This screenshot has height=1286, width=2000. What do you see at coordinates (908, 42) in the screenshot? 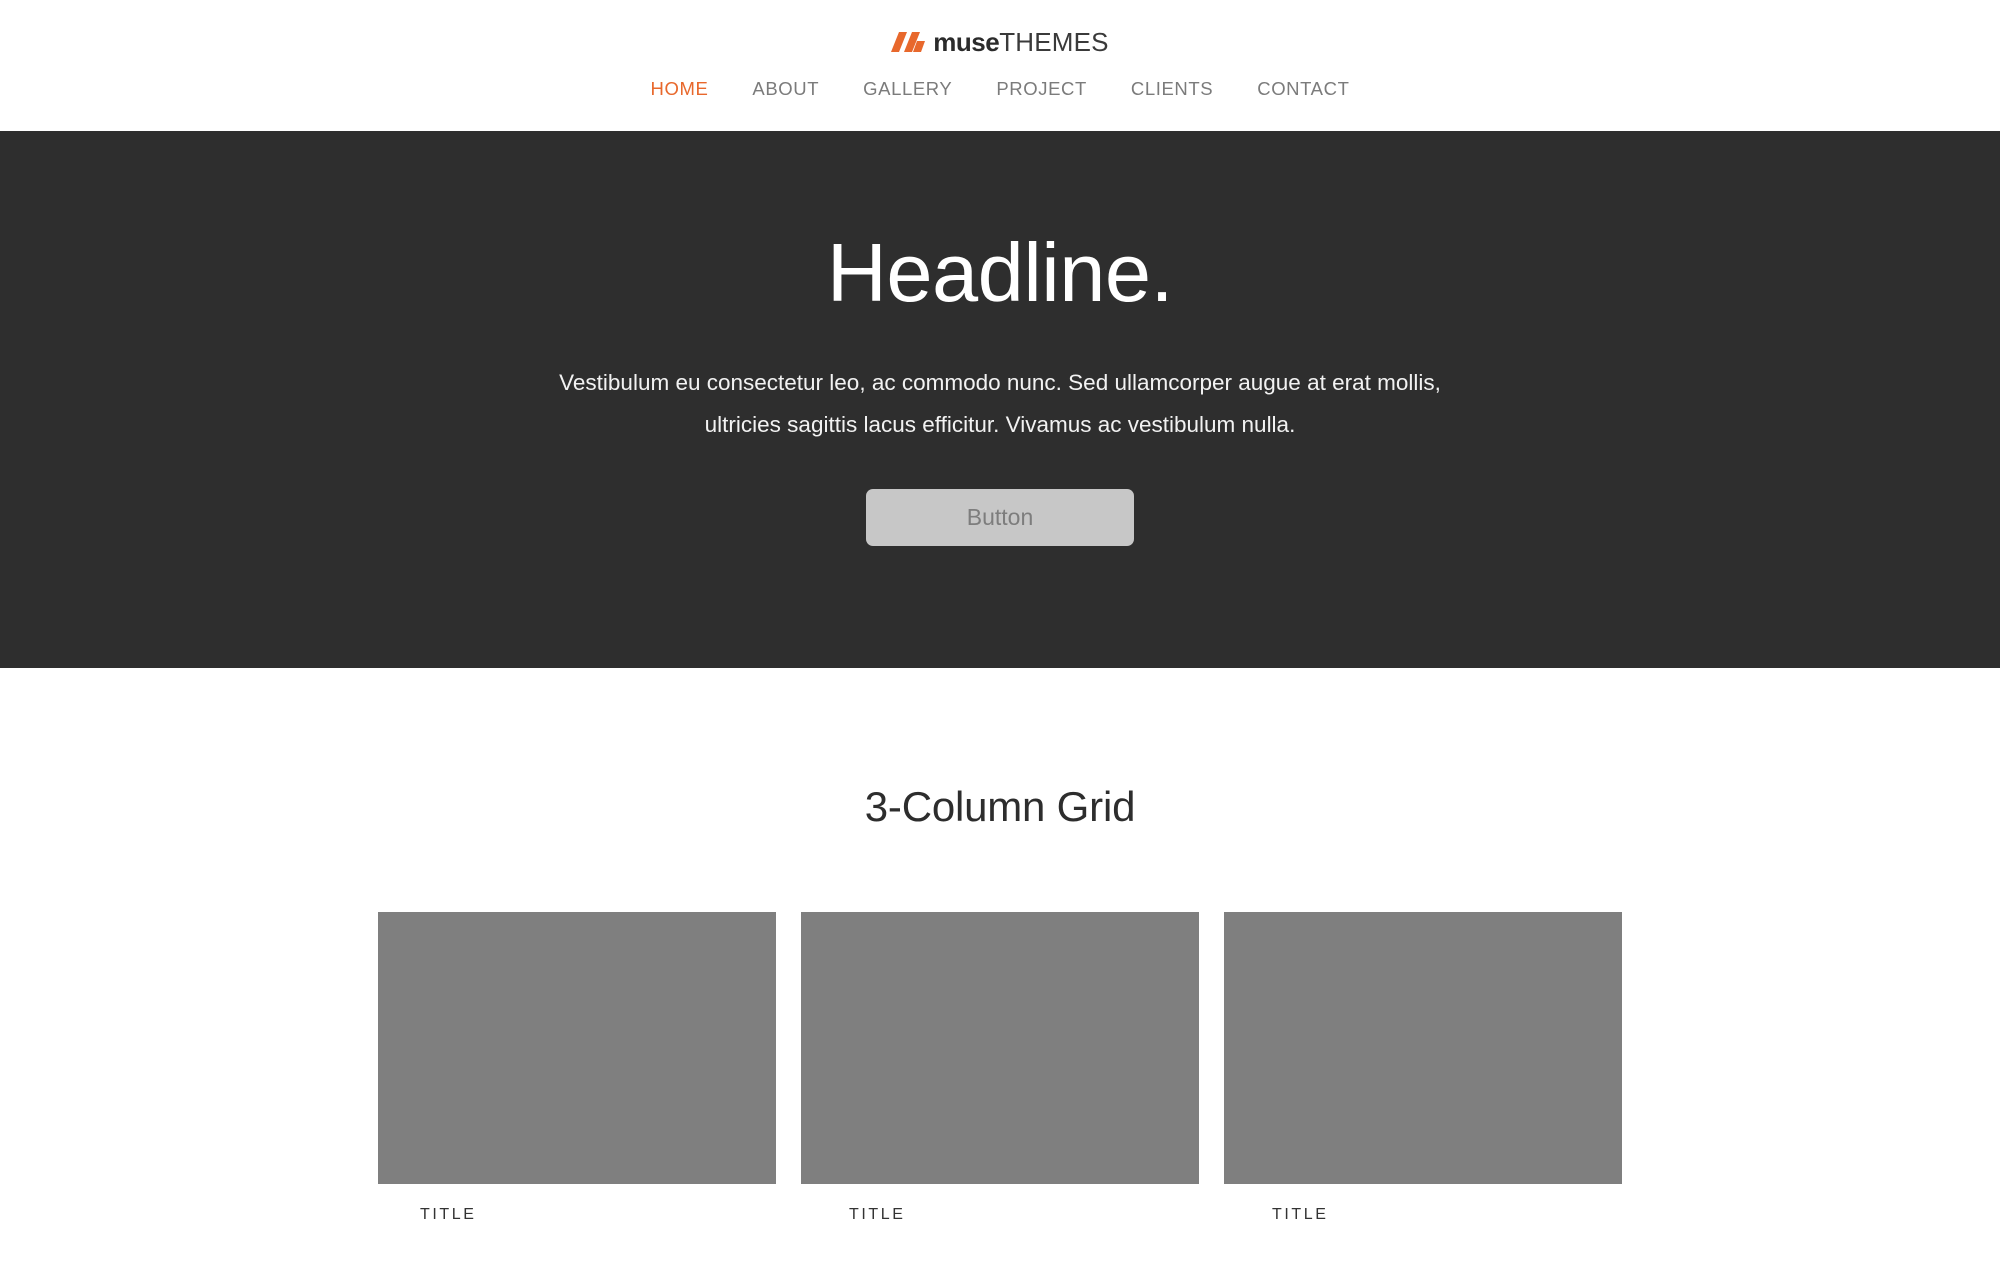
I see `muse-slashes-icon` at bounding box center [908, 42].